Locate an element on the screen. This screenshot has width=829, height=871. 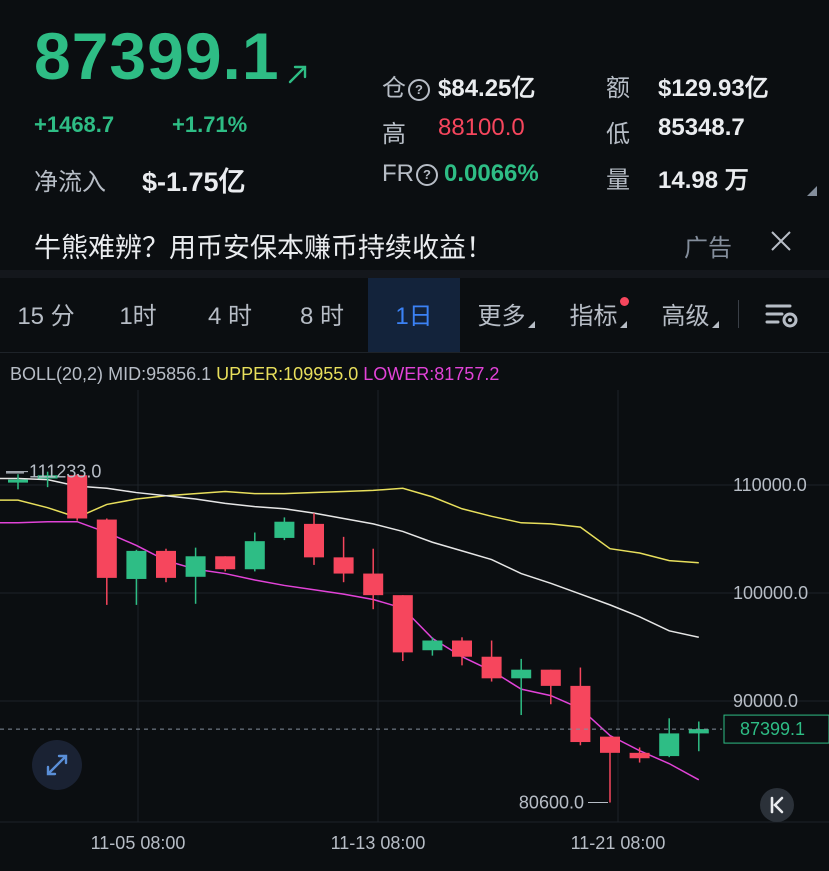
notification-dot is located at coordinates (624, 301).